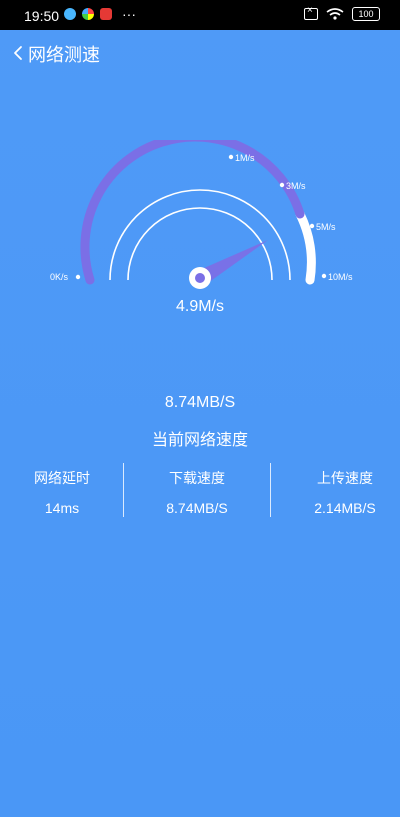  Describe the element at coordinates (366, 14) in the screenshot. I see `battery-icon: 100` at that location.